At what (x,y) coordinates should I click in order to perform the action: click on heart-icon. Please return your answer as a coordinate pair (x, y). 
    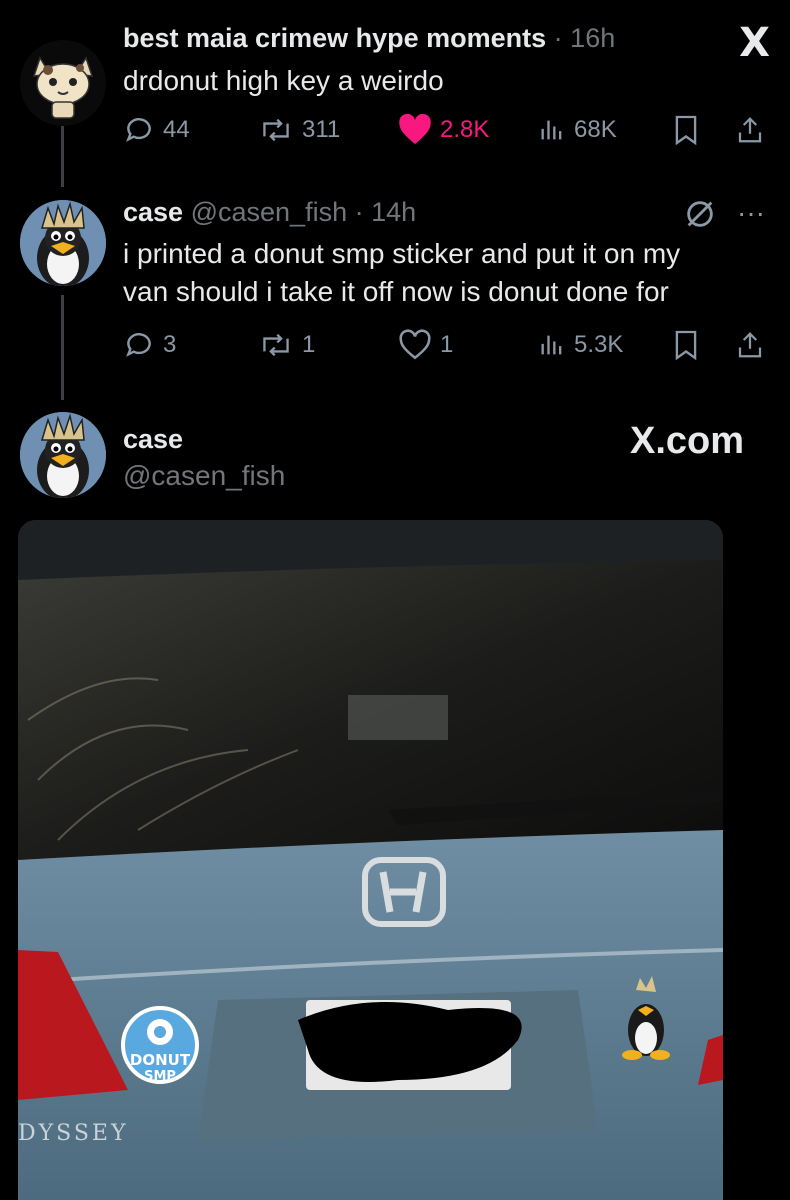
    Looking at the image, I should click on (415, 344).